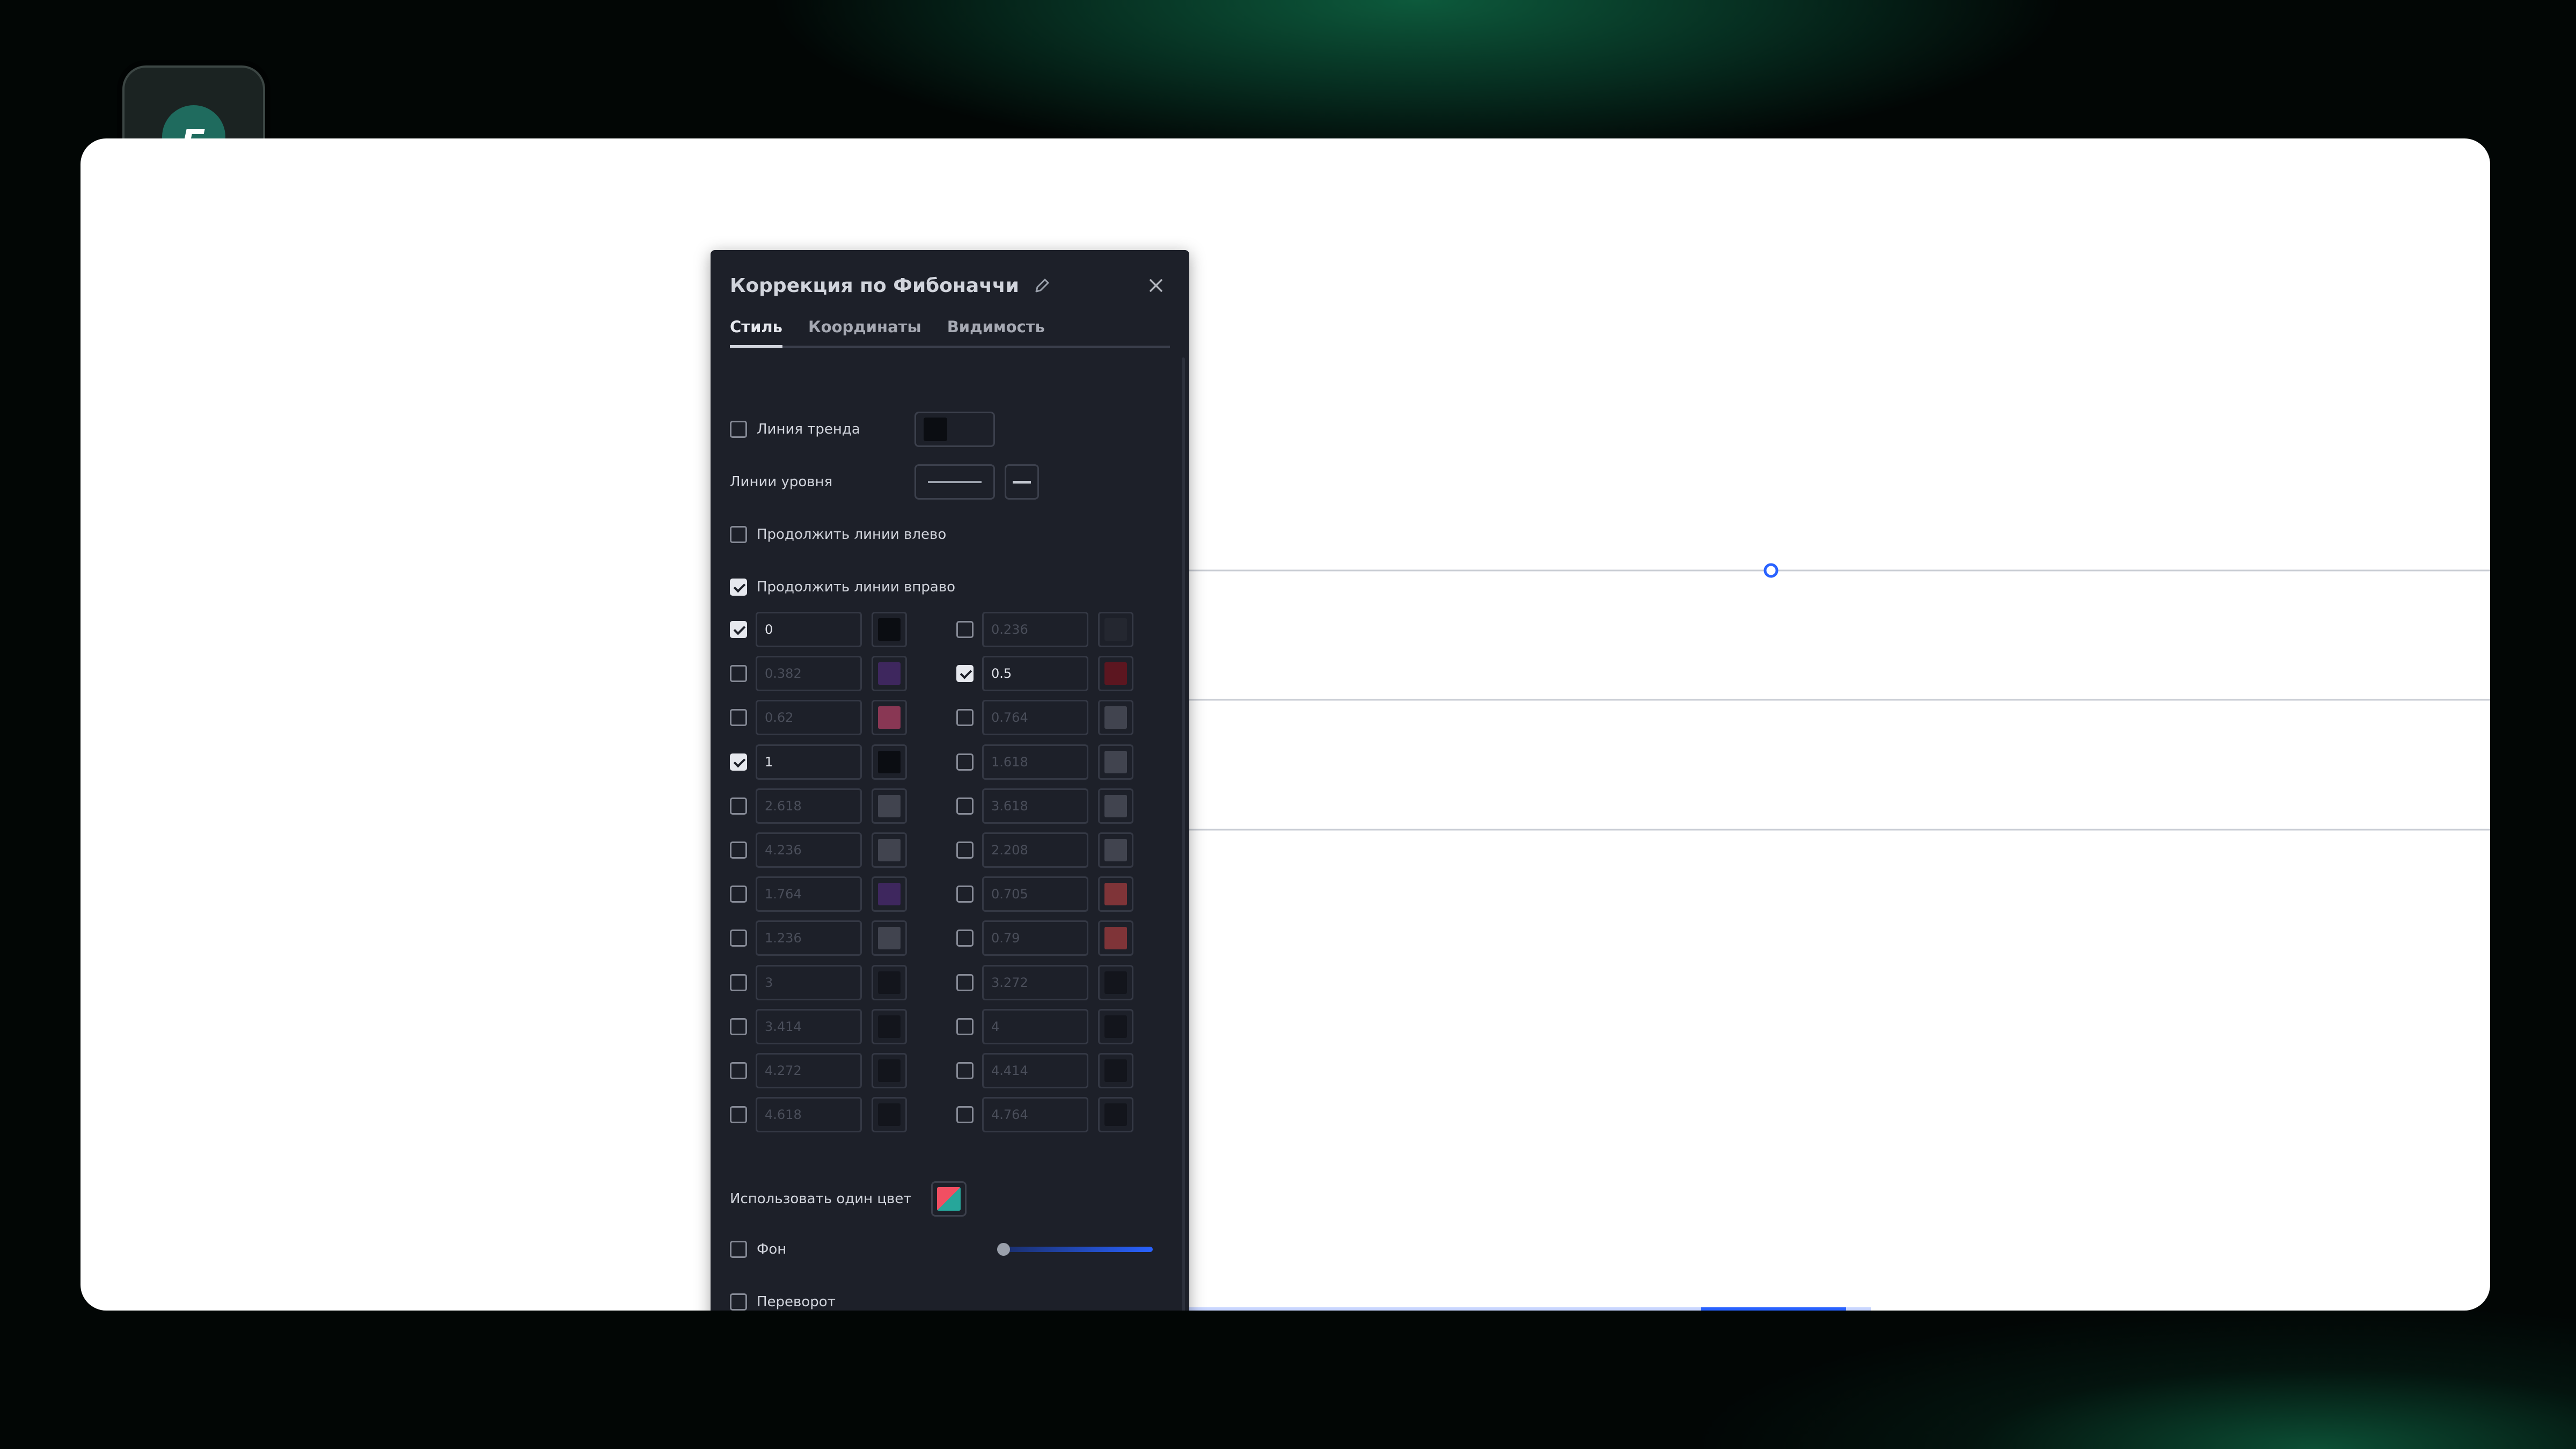 The height and width of the screenshot is (1449, 2576). I want to click on fib-level-value-input: 0, so click(809, 629).